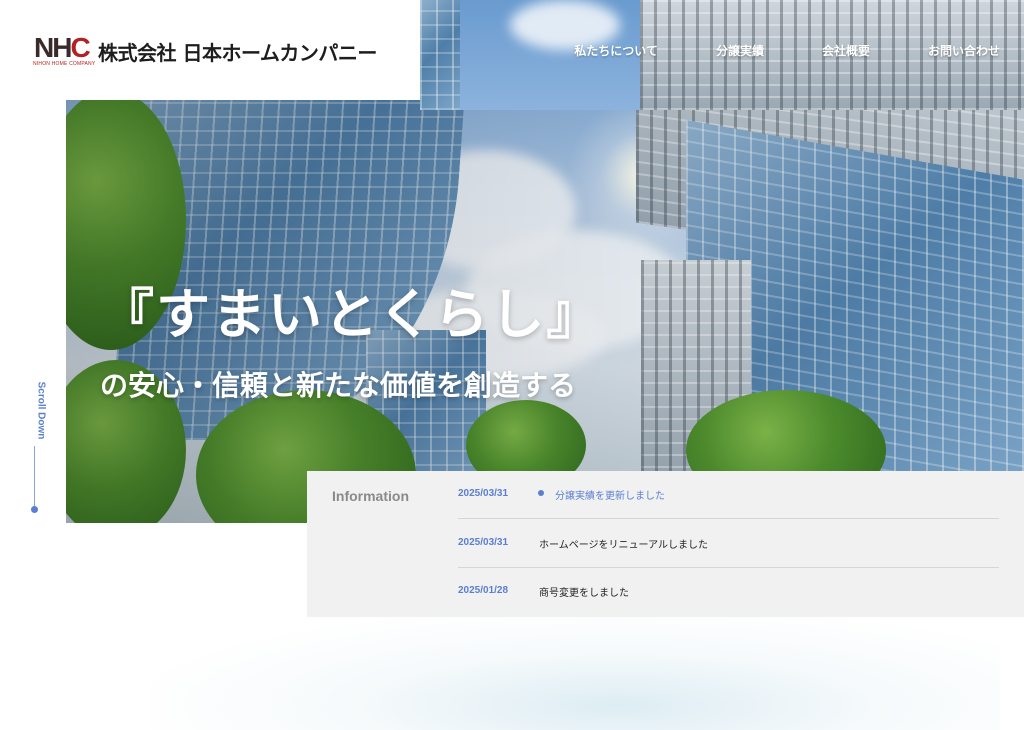 This screenshot has height=730, width=1024. What do you see at coordinates (440, 55) in the screenshot?
I see `building-top-left` at bounding box center [440, 55].